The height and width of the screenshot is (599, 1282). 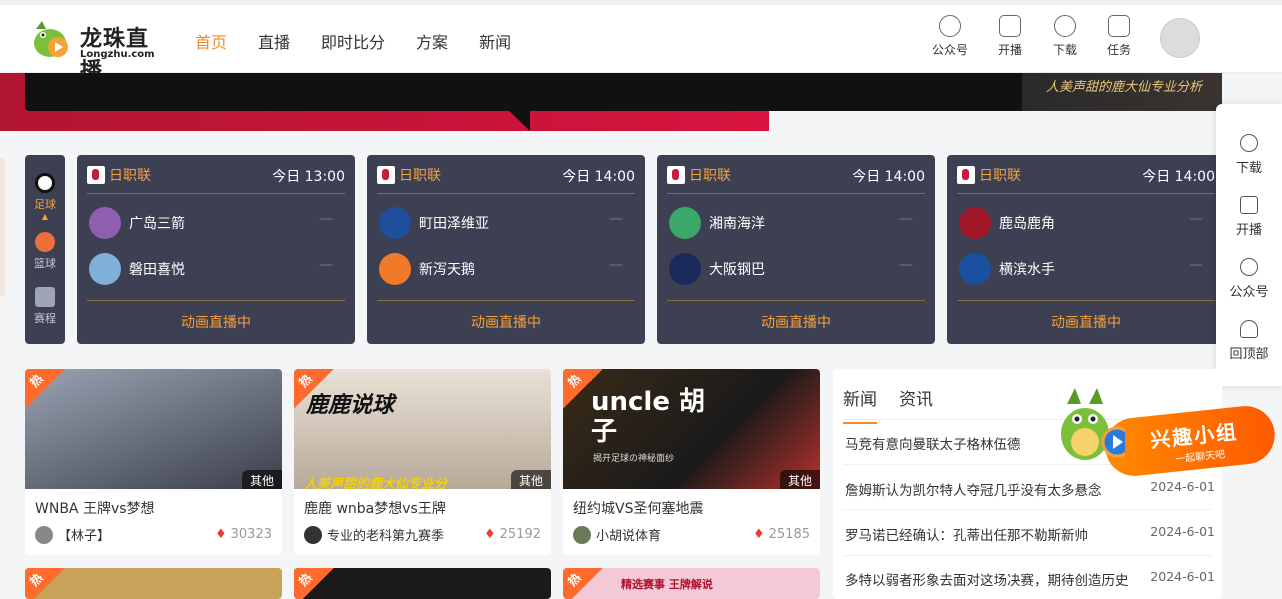 I want to click on sport-tab-basketball: 篮球, so click(x=45, y=251).